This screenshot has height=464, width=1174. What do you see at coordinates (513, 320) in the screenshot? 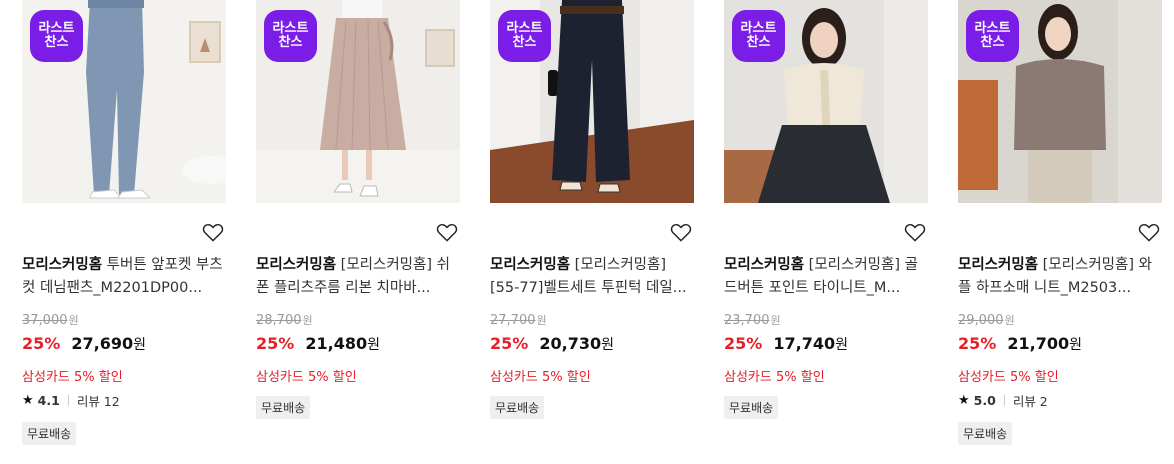
I see `original-price-value: 27,700` at bounding box center [513, 320].